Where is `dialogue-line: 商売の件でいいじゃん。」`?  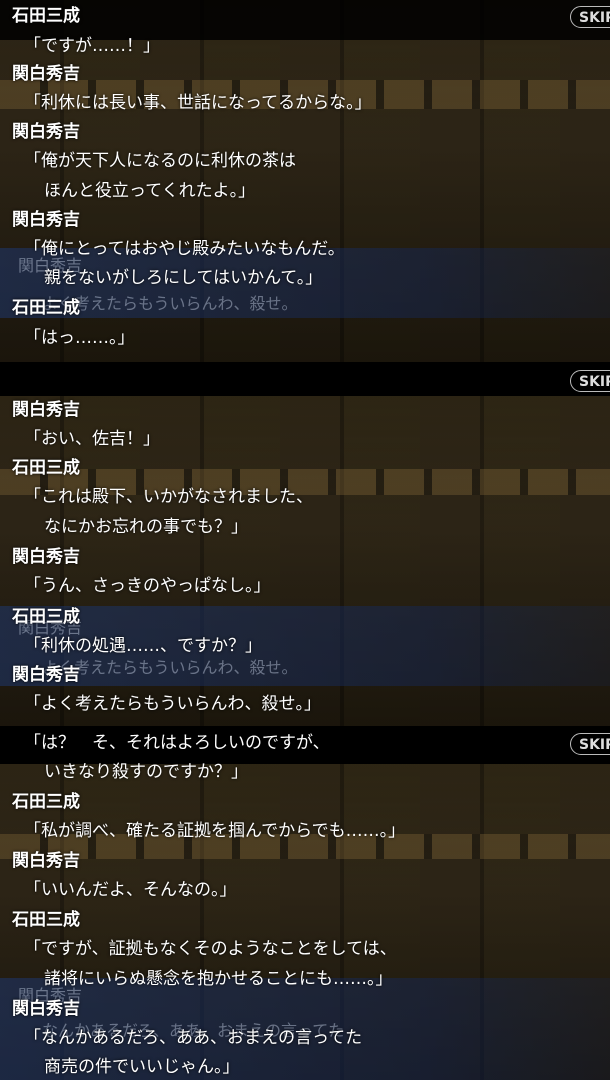 dialogue-line: 商売の件でいいじゃん。」 is located at coordinates (142, 1067).